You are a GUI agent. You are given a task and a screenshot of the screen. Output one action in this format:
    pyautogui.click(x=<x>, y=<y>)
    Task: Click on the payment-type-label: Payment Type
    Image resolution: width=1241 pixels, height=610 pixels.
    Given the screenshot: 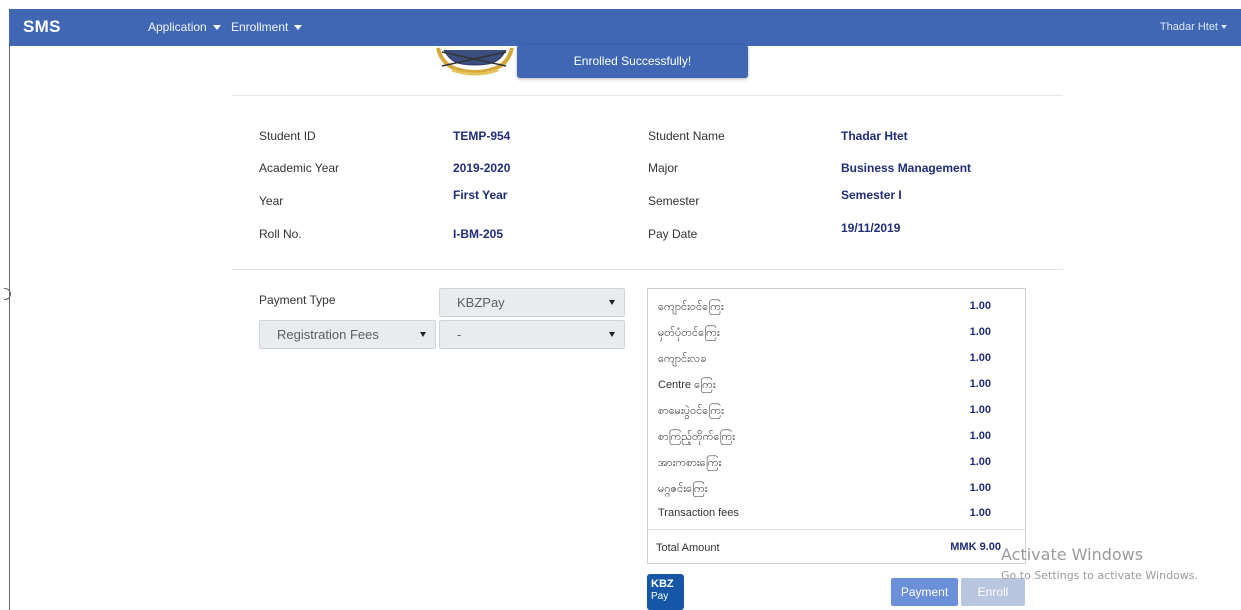 What is the action you would take?
    pyautogui.click(x=297, y=300)
    